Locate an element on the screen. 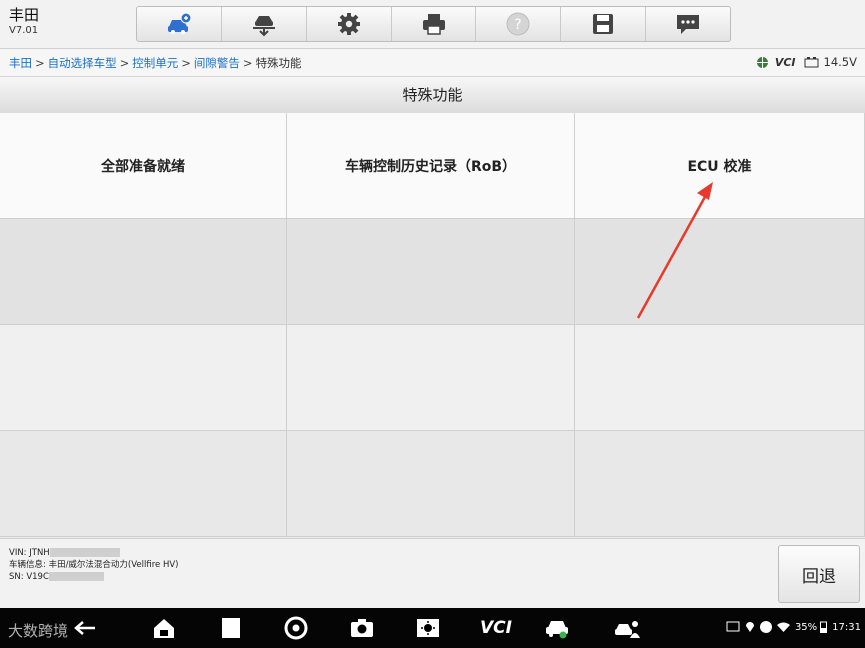 This screenshot has height=648, width=865. vci-icon: VCI is located at coordinates (496, 628).